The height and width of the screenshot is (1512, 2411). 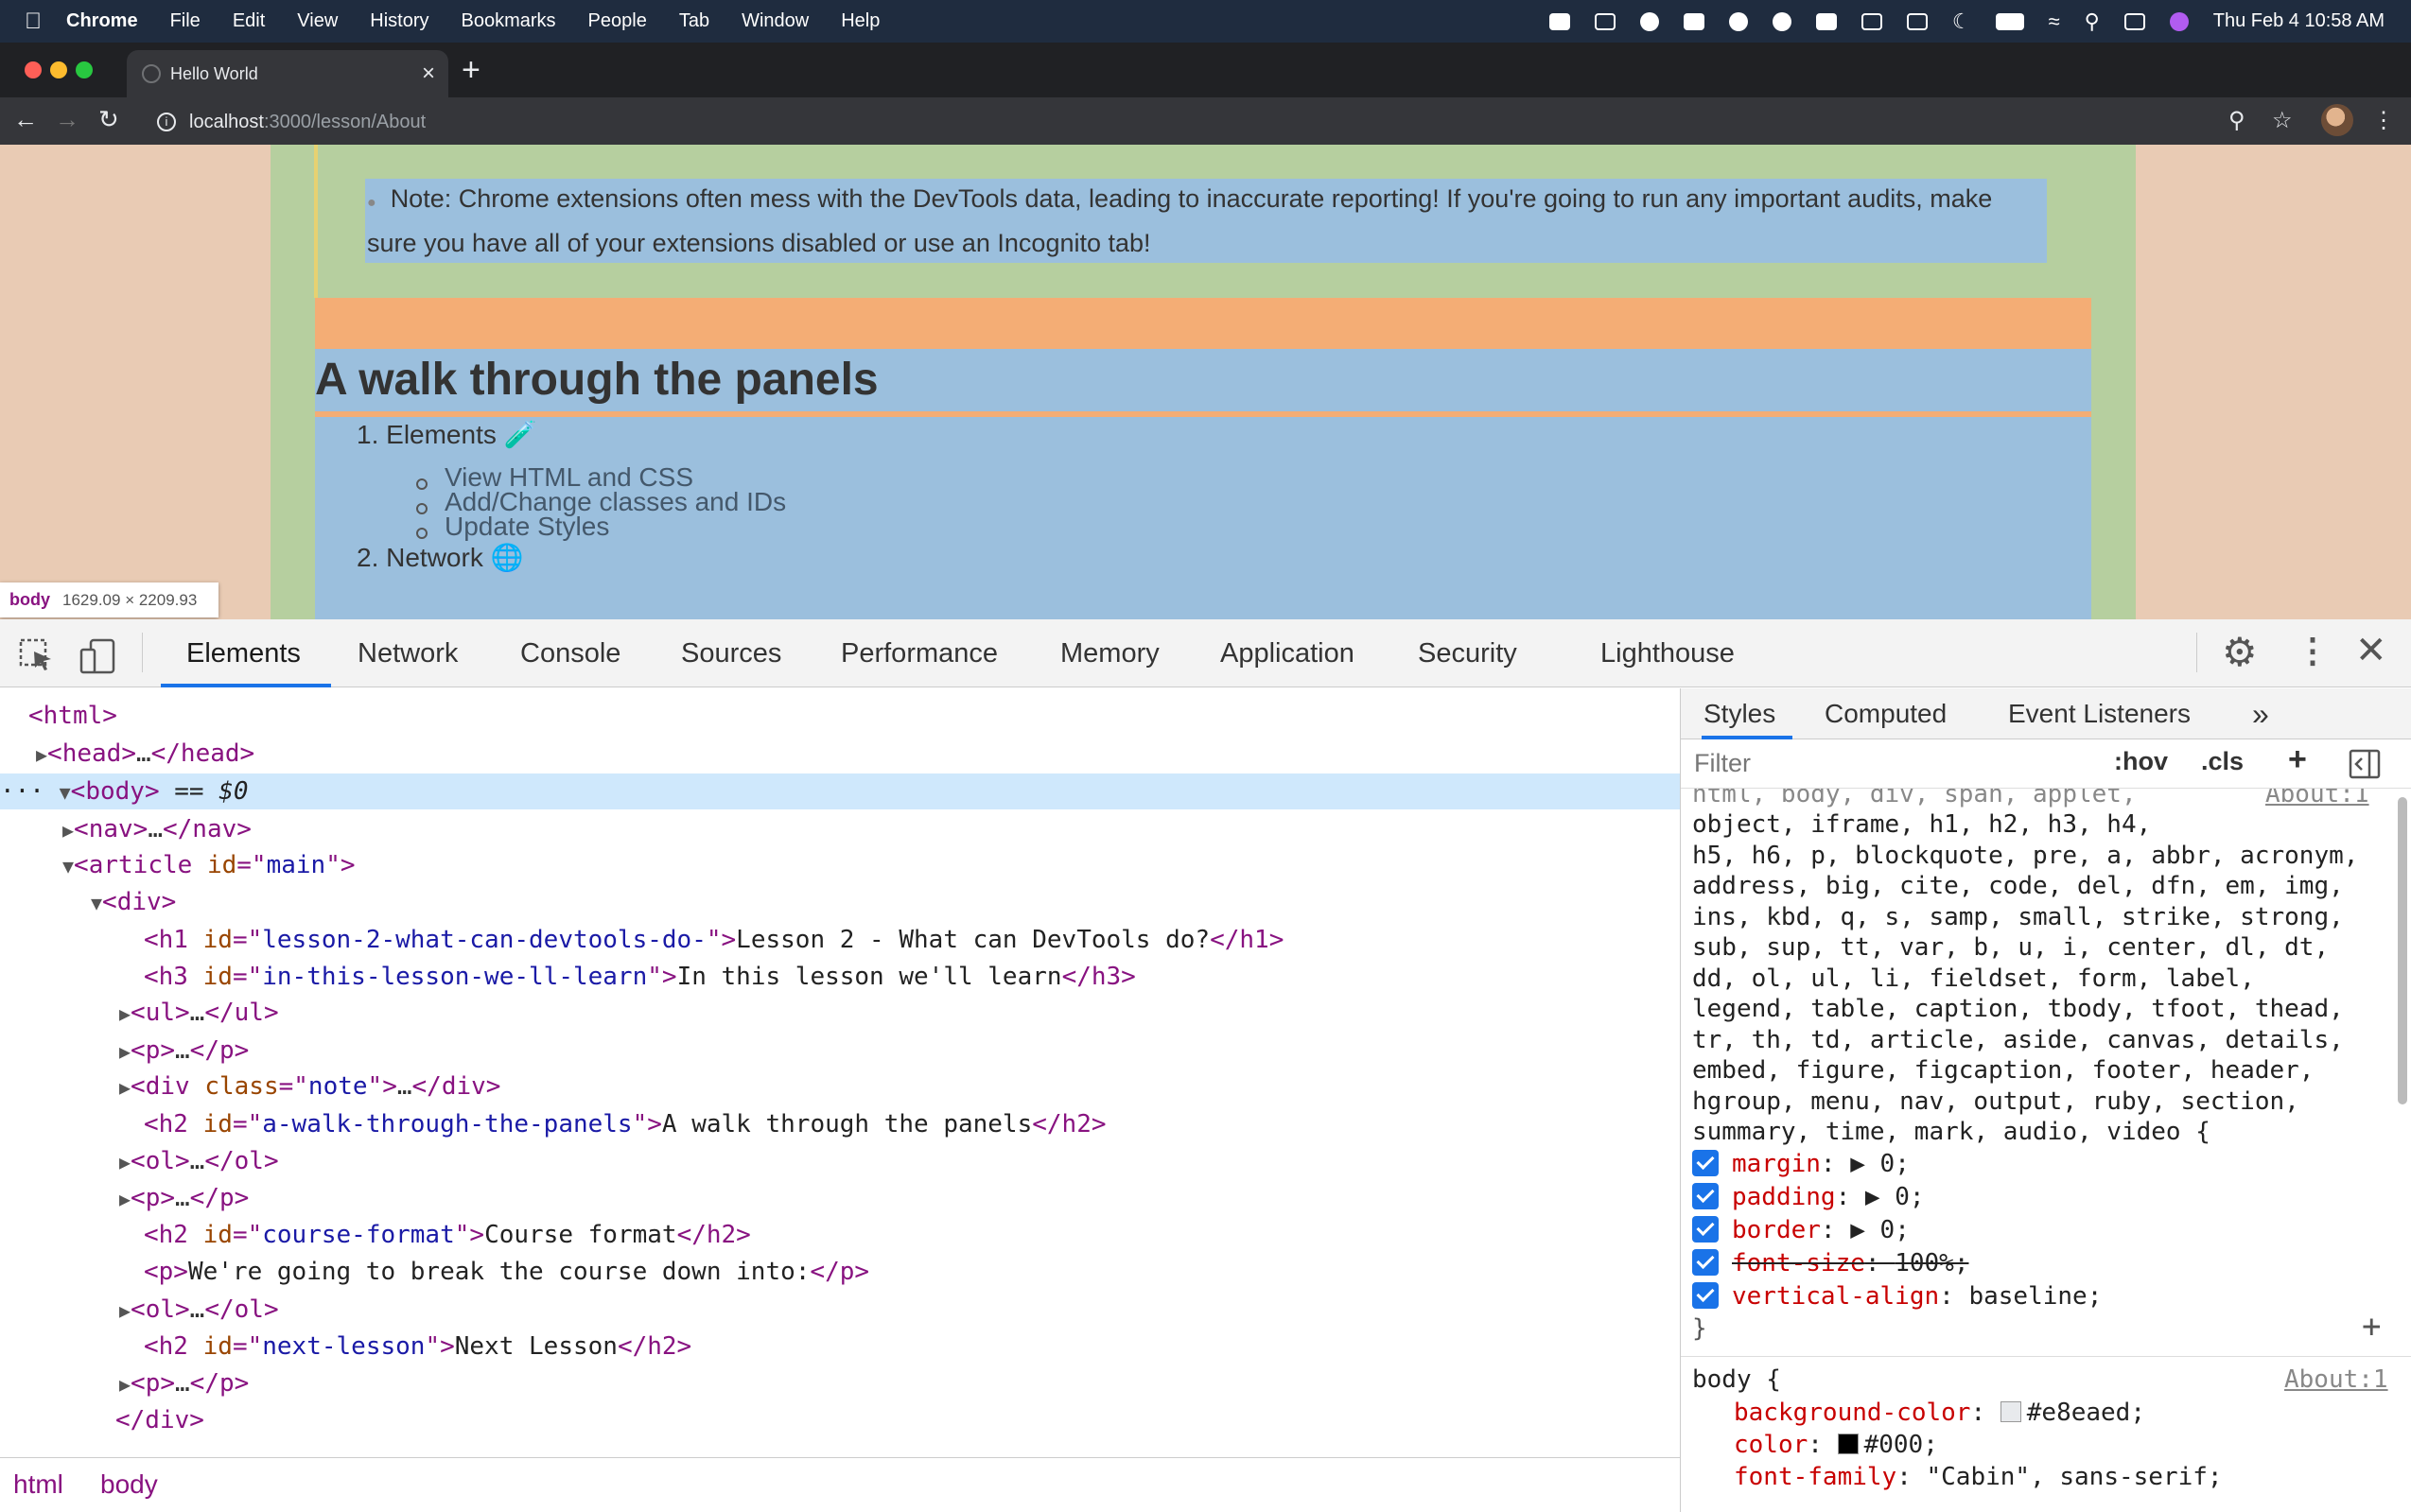 I want to click on tab-sources: Sources, so click(x=731, y=653).